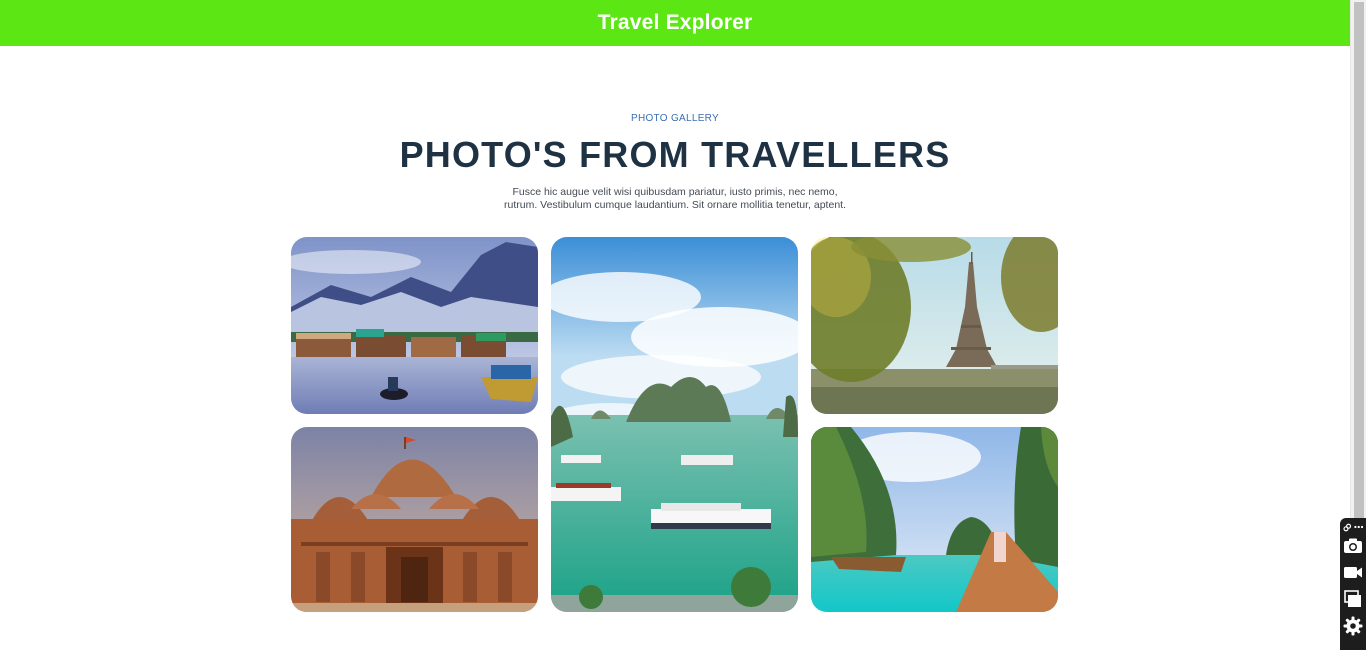  Describe the element at coordinates (934, 325) in the screenshot. I see `photo-eiffel-tower` at that location.